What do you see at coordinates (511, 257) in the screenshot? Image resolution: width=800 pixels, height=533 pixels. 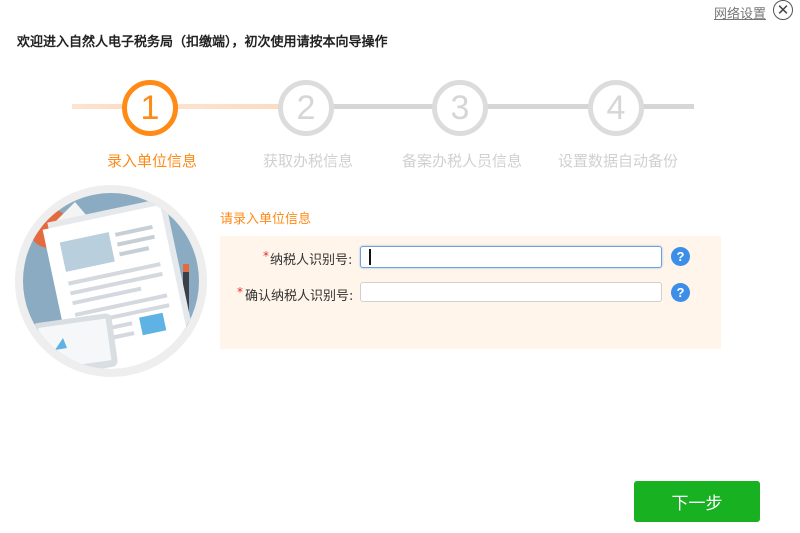 I see `taxpayer-id-input` at bounding box center [511, 257].